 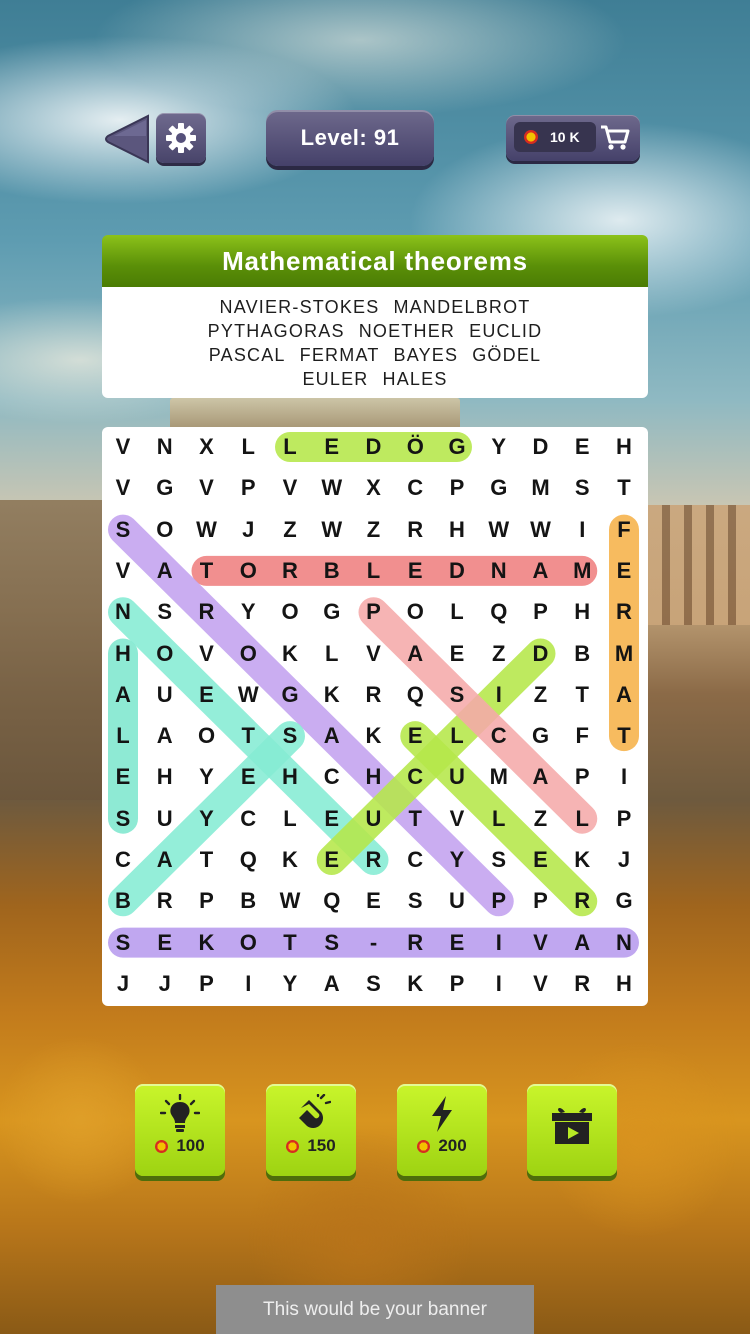 I want to click on video-reward-button, so click(x=572, y=1130).